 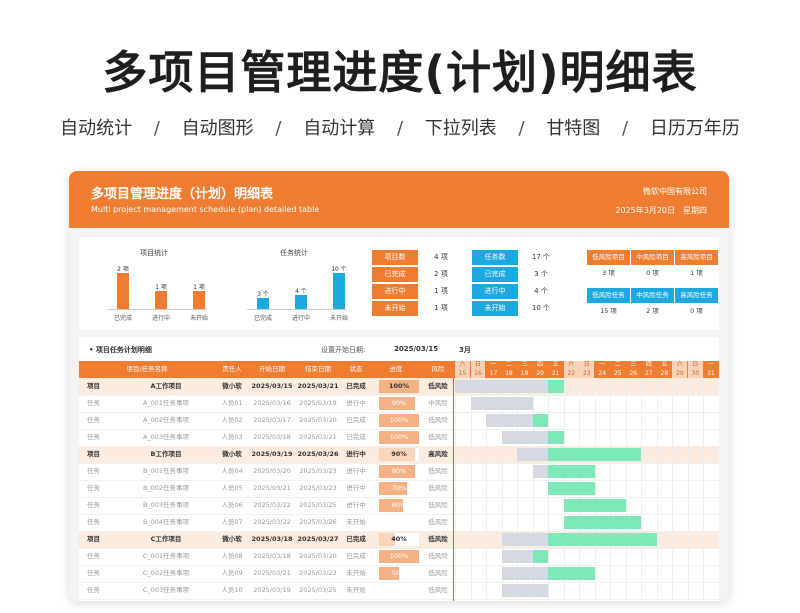 What do you see at coordinates (541, 291) in the screenshot?
I see `kpi-value: 4 个` at bounding box center [541, 291].